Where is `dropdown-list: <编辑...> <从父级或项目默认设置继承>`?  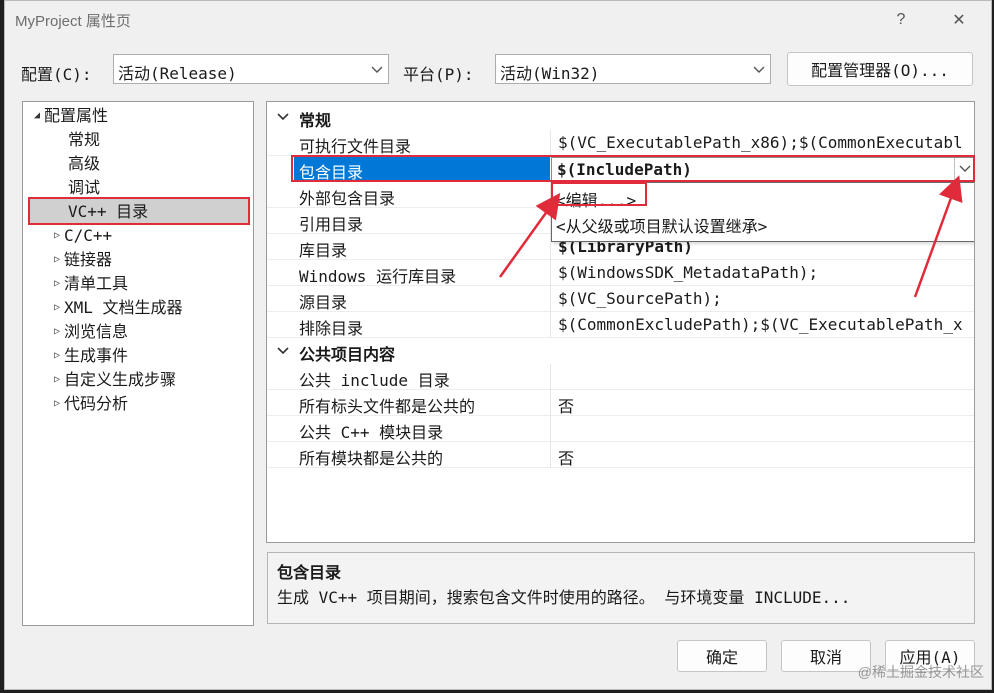 dropdown-list: <编辑...> <从父级或项目默认设置继承> is located at coordinates (762, 212).